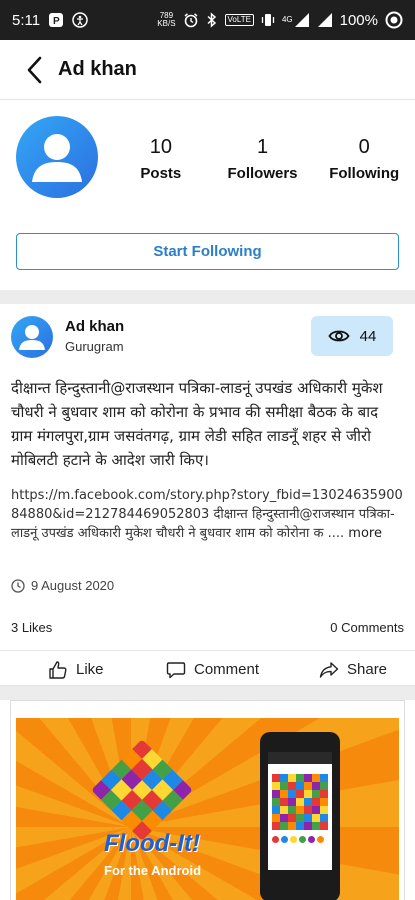  I want to click on svg-text: P, so click(56, 21).